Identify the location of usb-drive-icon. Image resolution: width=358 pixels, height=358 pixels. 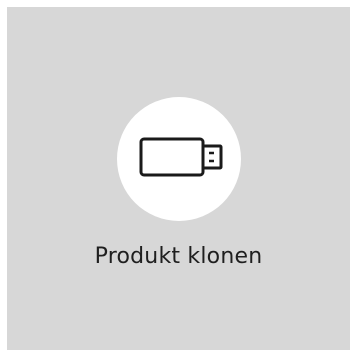
(181, 157).